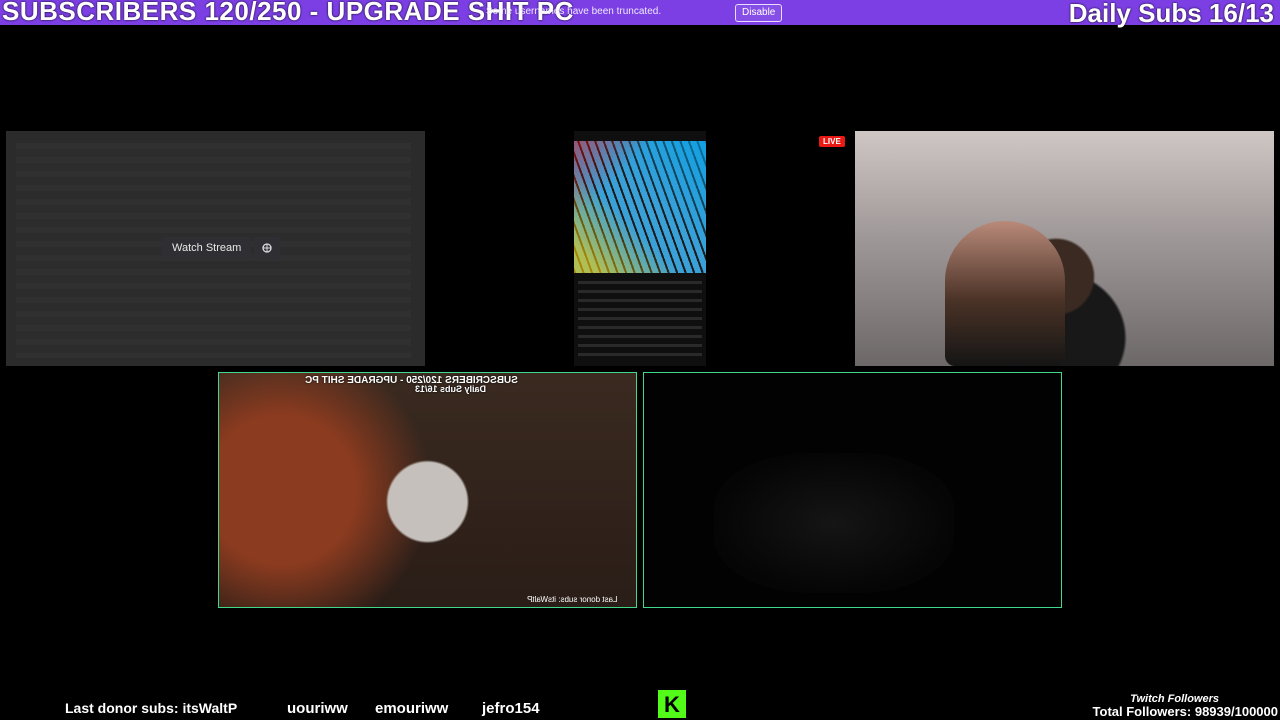 The image size is (1280, 720). I want to click on disable-button: Disable, so click(759, 13).